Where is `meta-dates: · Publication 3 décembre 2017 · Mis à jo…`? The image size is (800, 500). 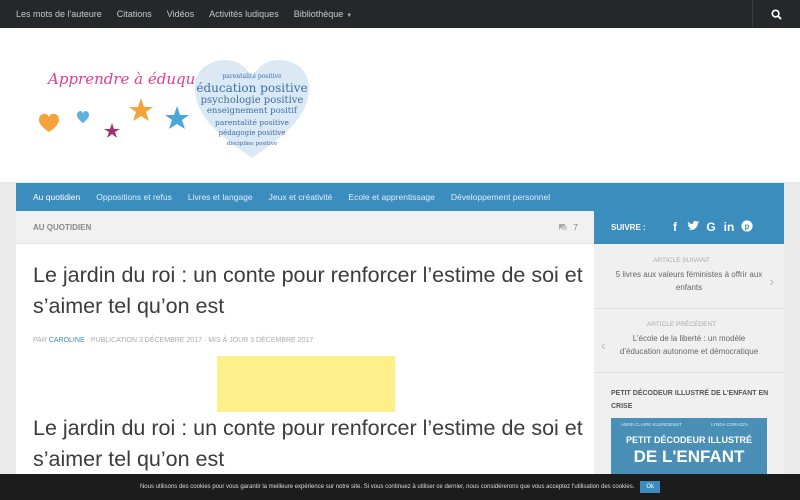 meta-dates: · Publication 3 décembre 2017 · Mis à jo… is located at coordinates (200, 340).